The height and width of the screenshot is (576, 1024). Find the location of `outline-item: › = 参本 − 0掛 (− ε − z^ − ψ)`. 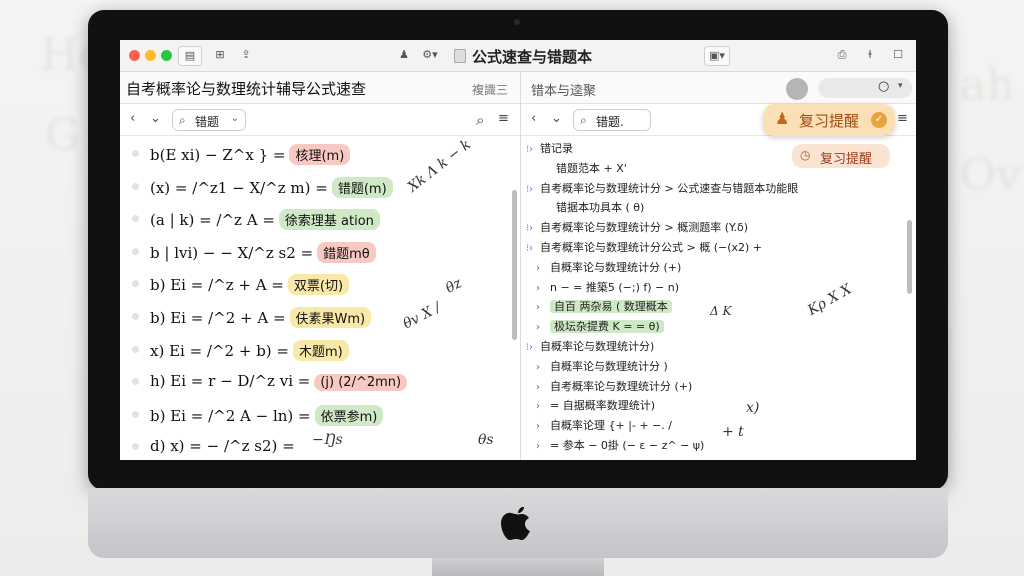

outline-item: › = 参本 − 0掛 (− ε − z^ − ψ) is located at coordinates (620, 447).